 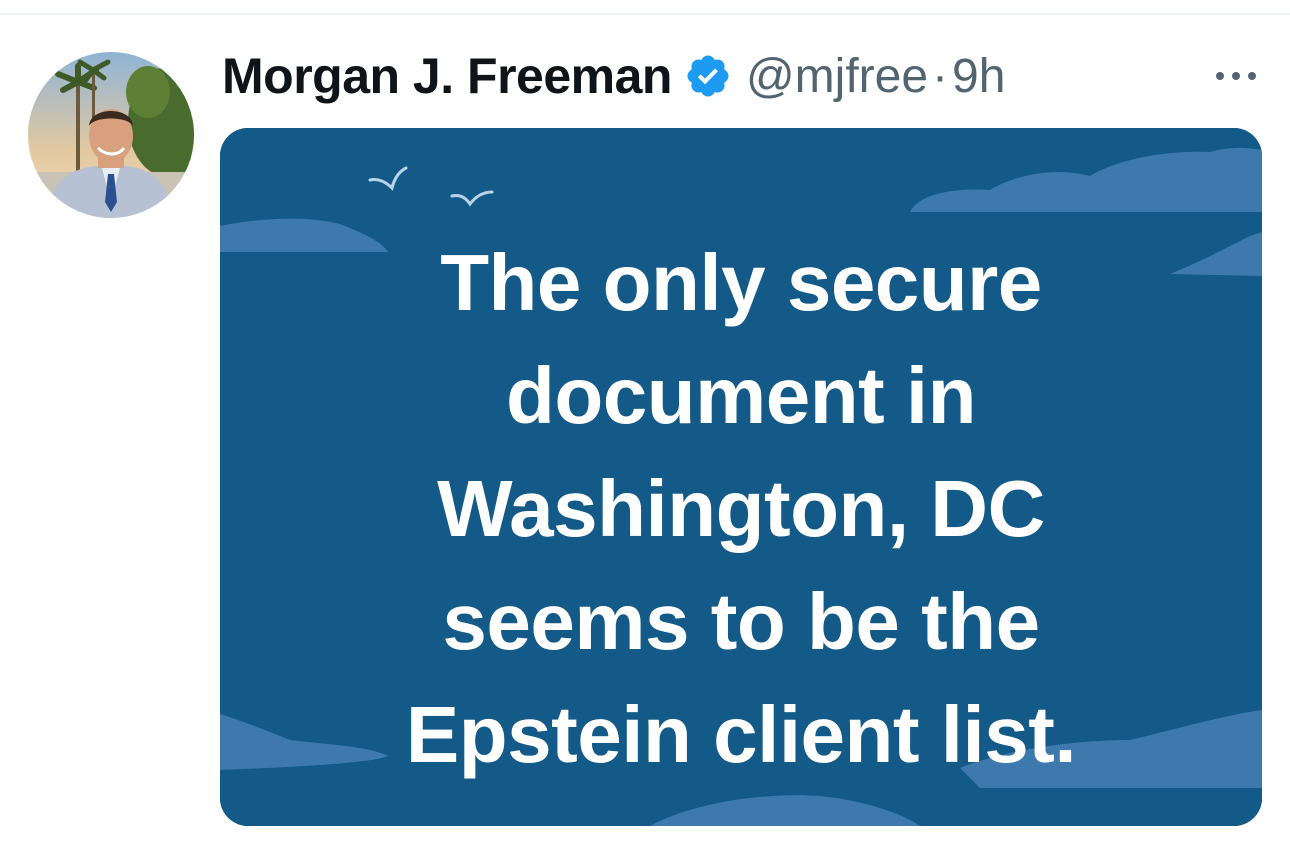 I want to click on caption-line: seems to be the, so click(x=741, y=621).